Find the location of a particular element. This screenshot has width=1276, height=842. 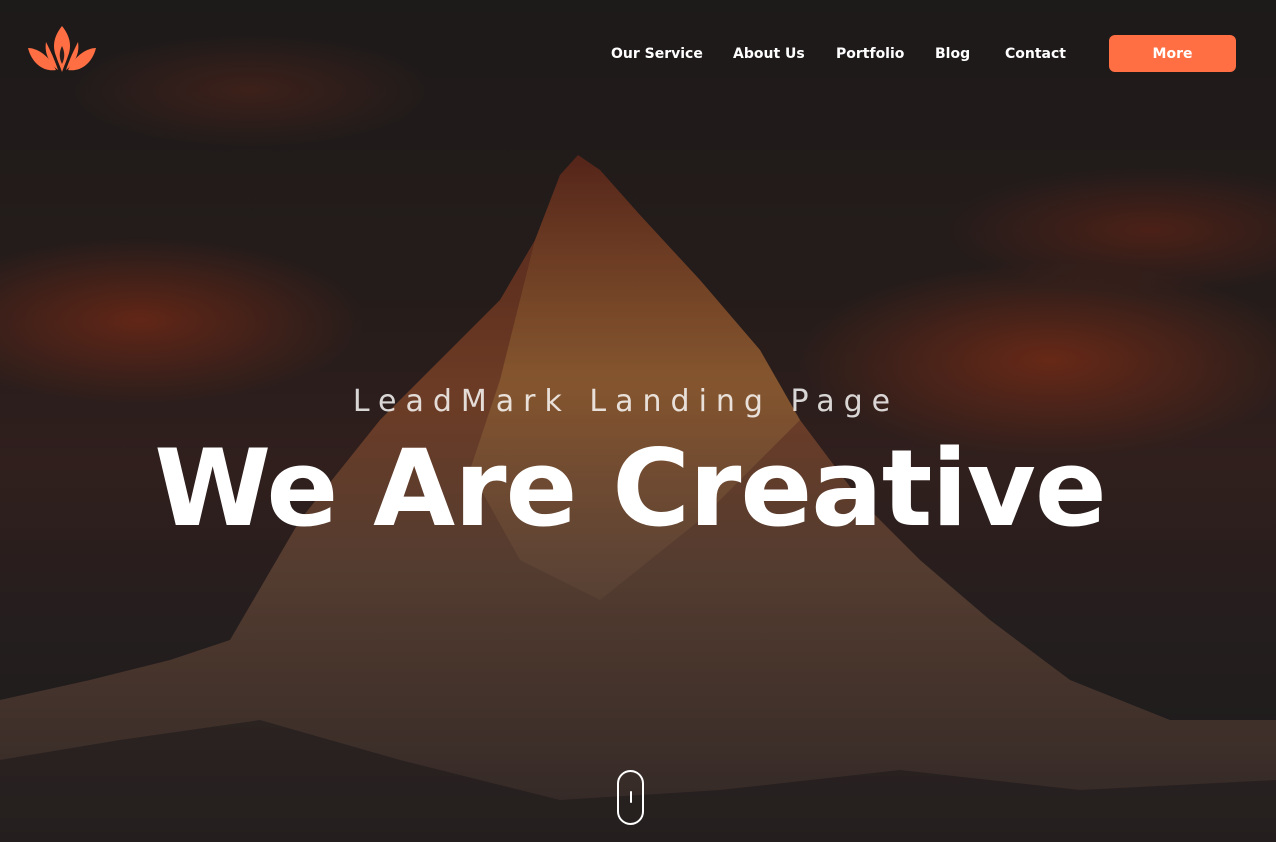

nav-link-our-service: Our Service is located at coordinates (657, 54).